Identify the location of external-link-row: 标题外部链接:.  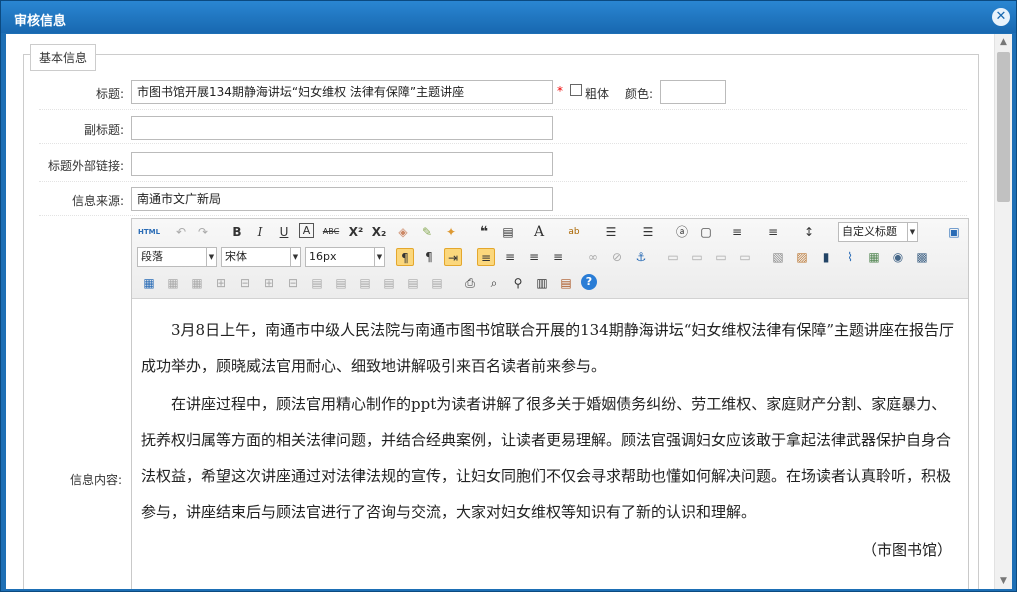
(503, 163).